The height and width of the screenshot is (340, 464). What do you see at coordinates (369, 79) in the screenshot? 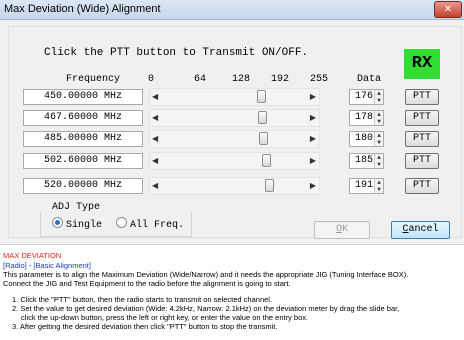
I see `data-header: Data` at bounding box center [369, 79].